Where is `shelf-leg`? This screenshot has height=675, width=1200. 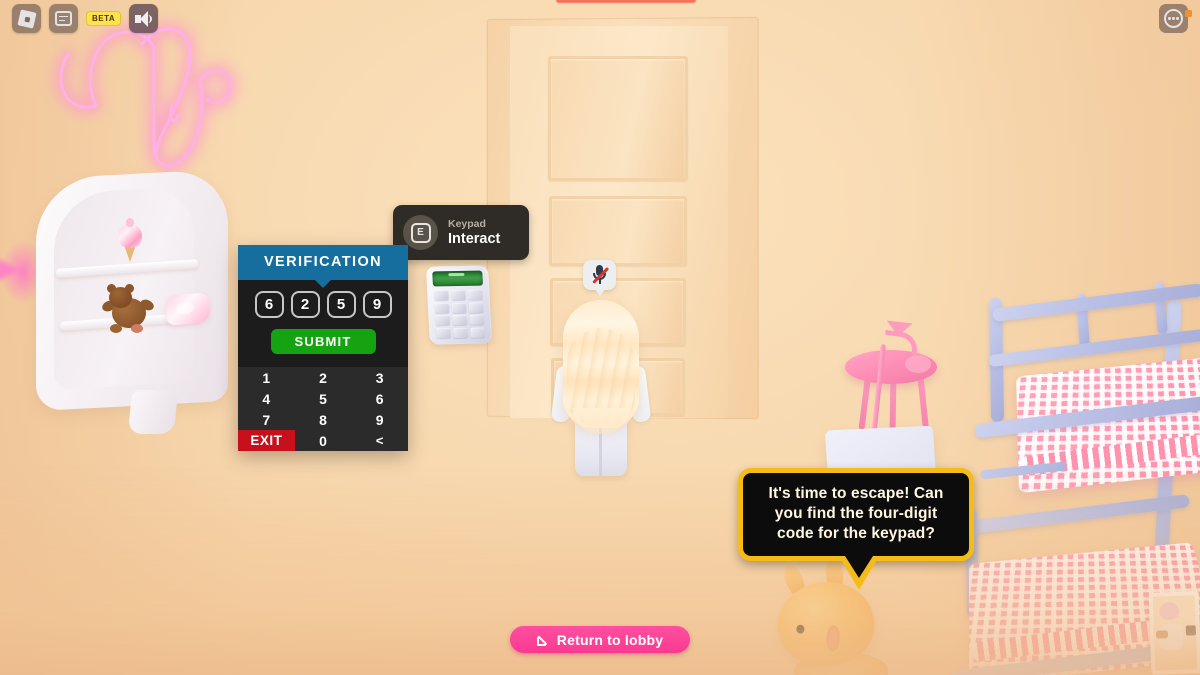 shelf-leg is located at coordinates (153, 412).